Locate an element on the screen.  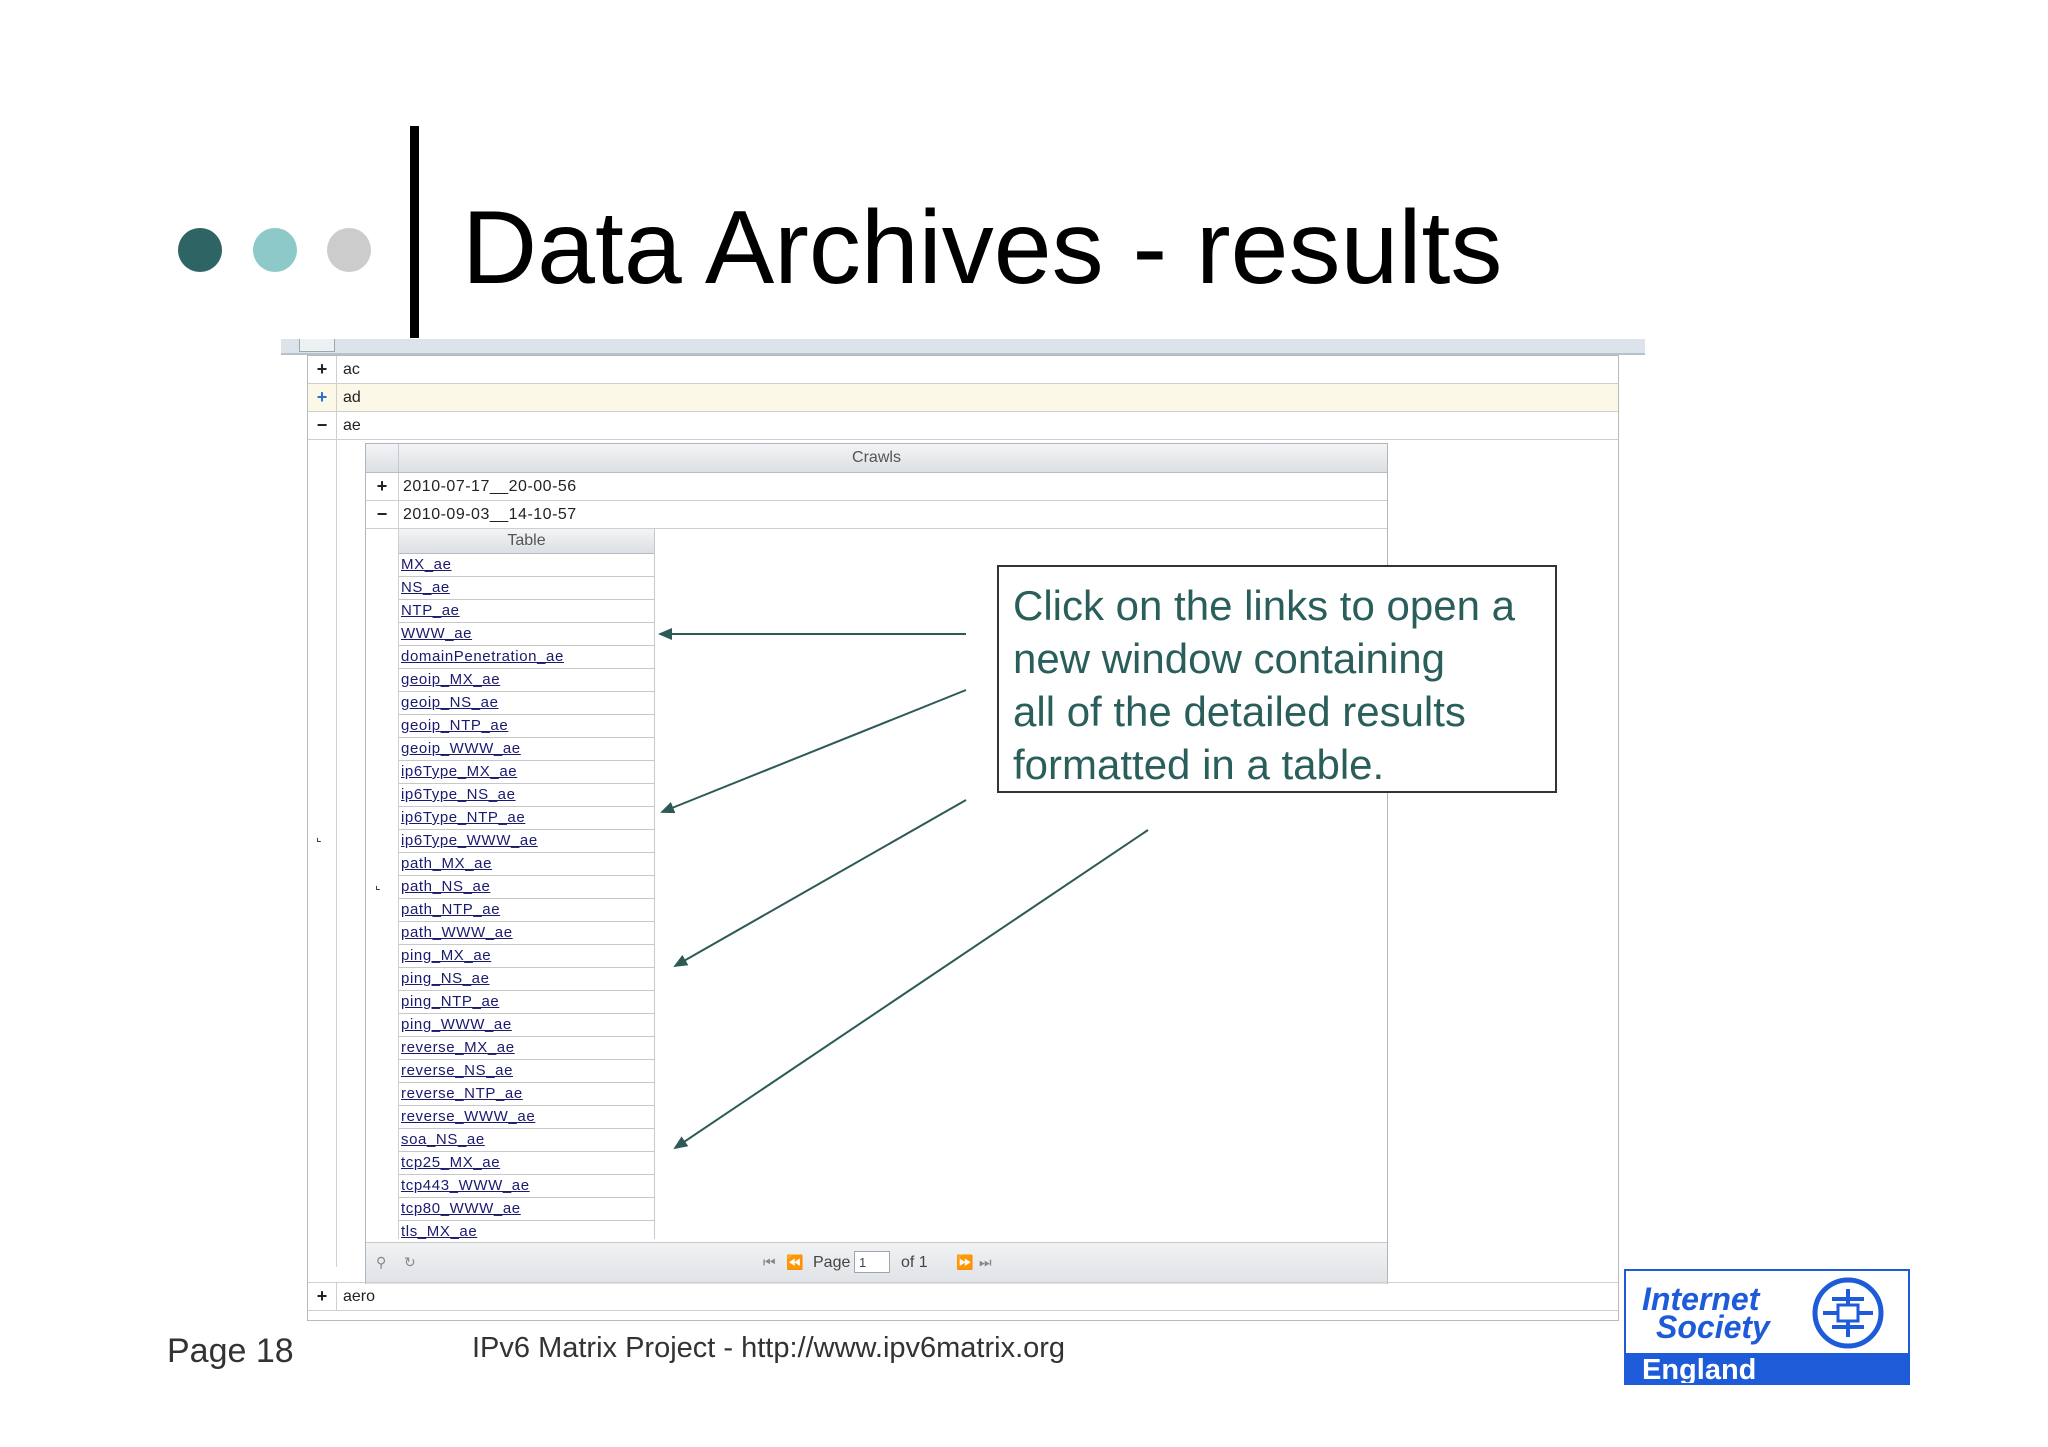
table-row: ping_NS_ae is located at coordinates (526, 979).